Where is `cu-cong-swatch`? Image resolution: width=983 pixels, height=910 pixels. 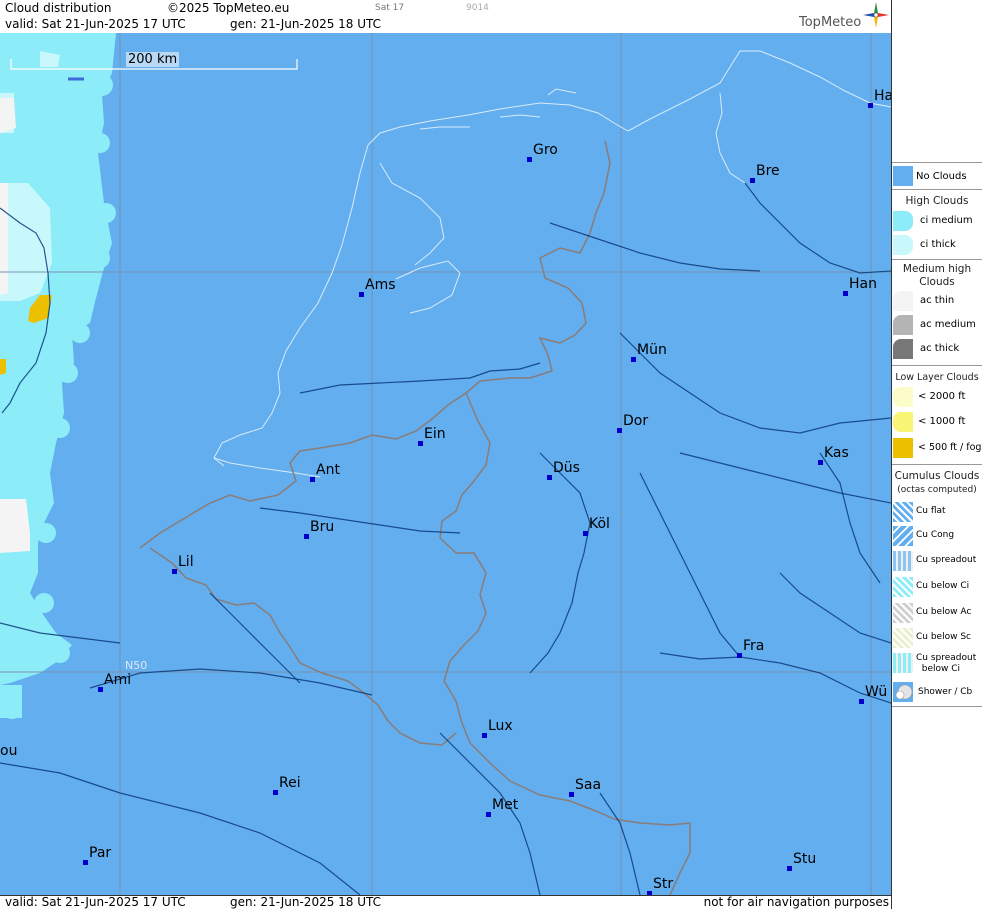 cu-cong-swatch is located at coordinates (903, 536).